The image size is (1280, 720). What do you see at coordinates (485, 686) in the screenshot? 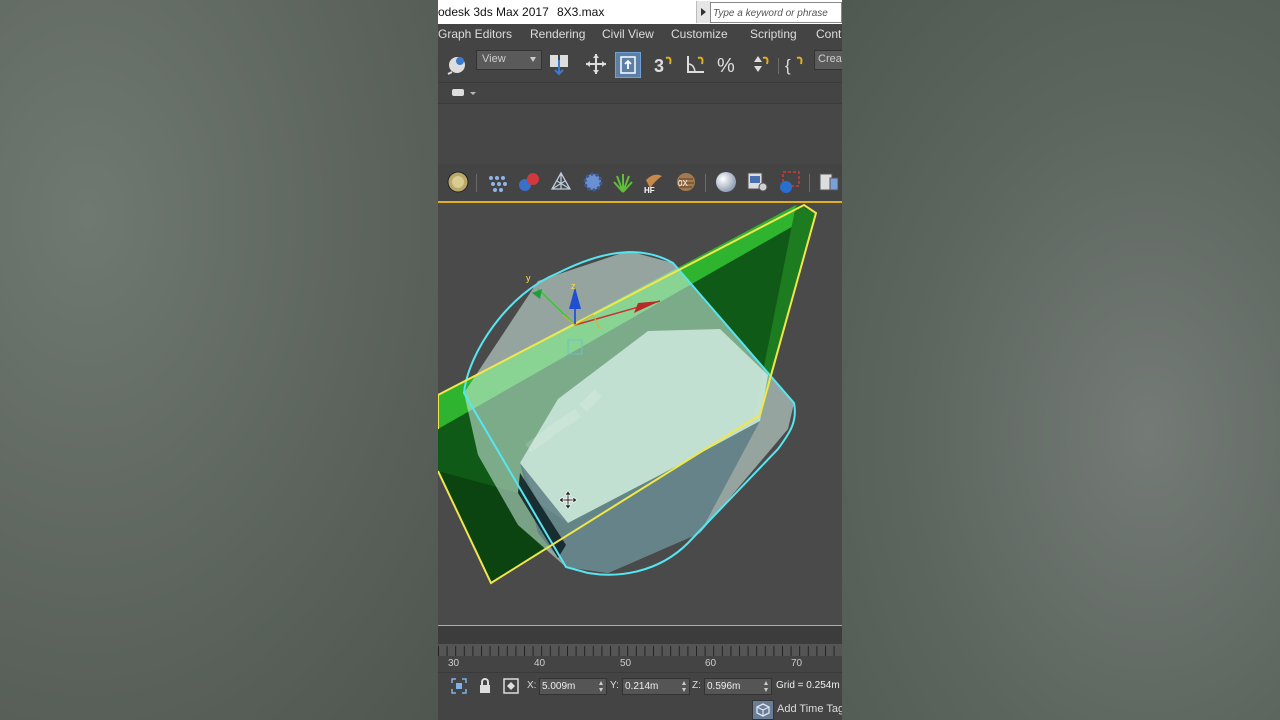
I see `lock-icon` at bounding box center [485, 686].